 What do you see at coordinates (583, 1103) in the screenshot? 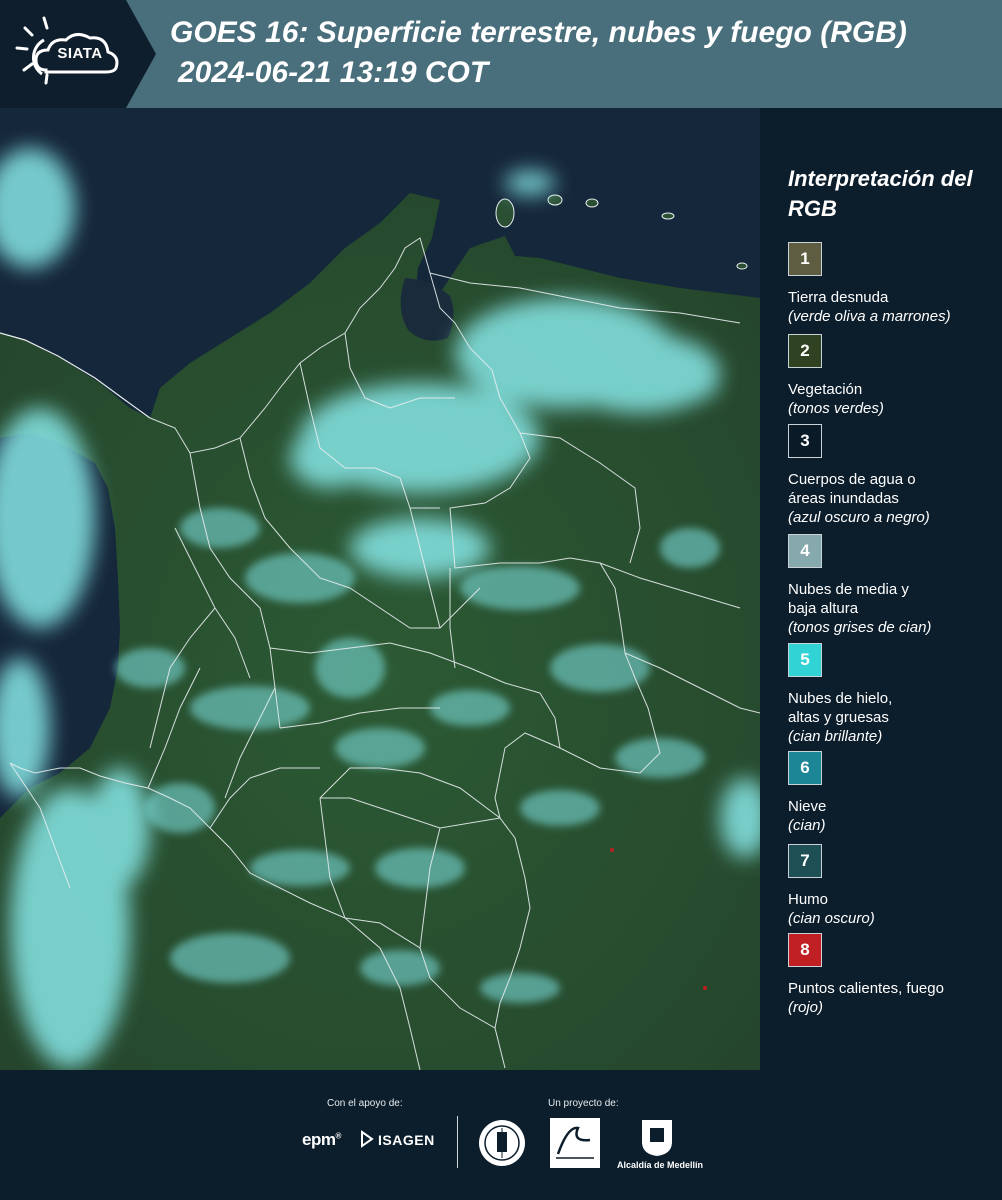
I see `project-label: Un proyecto de:` at bounding box center [583, 1103].